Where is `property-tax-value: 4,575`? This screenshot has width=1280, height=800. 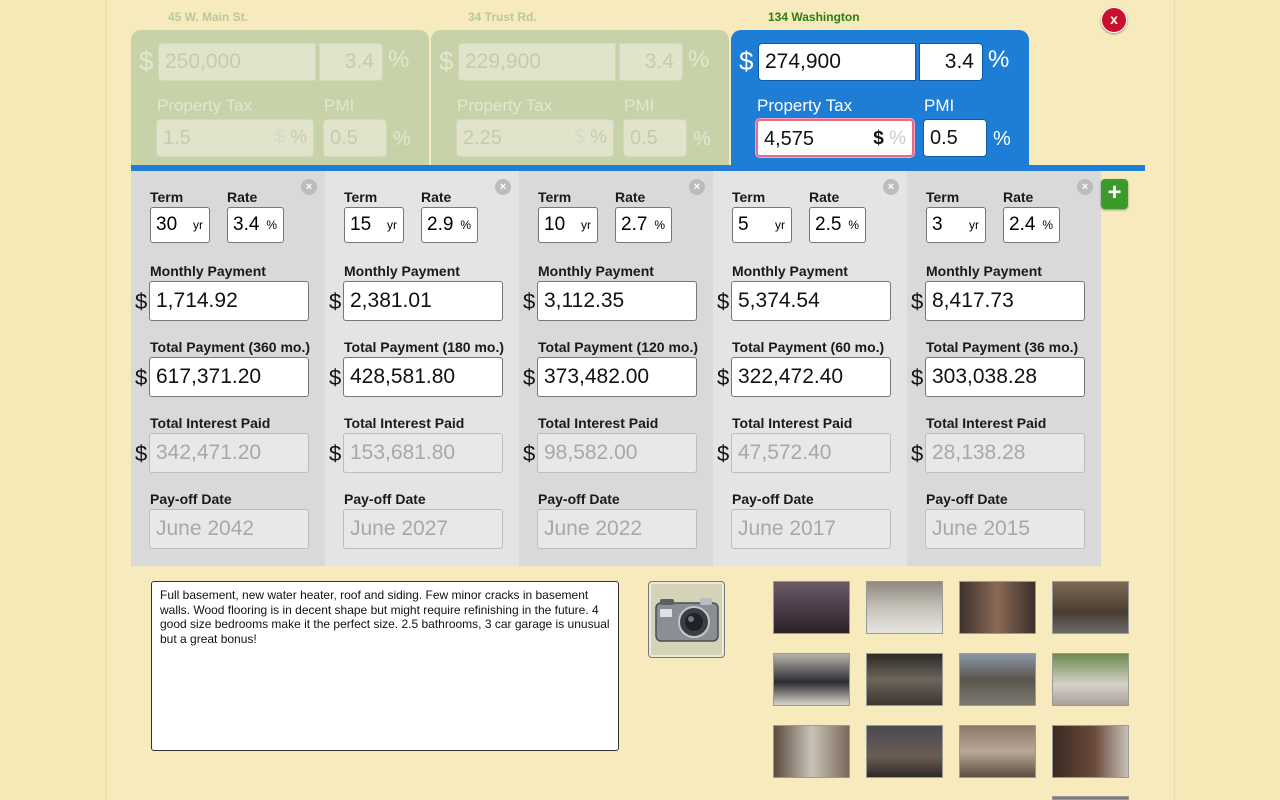
property-tax-value: 4,575 is located at coordinates (789, 139).